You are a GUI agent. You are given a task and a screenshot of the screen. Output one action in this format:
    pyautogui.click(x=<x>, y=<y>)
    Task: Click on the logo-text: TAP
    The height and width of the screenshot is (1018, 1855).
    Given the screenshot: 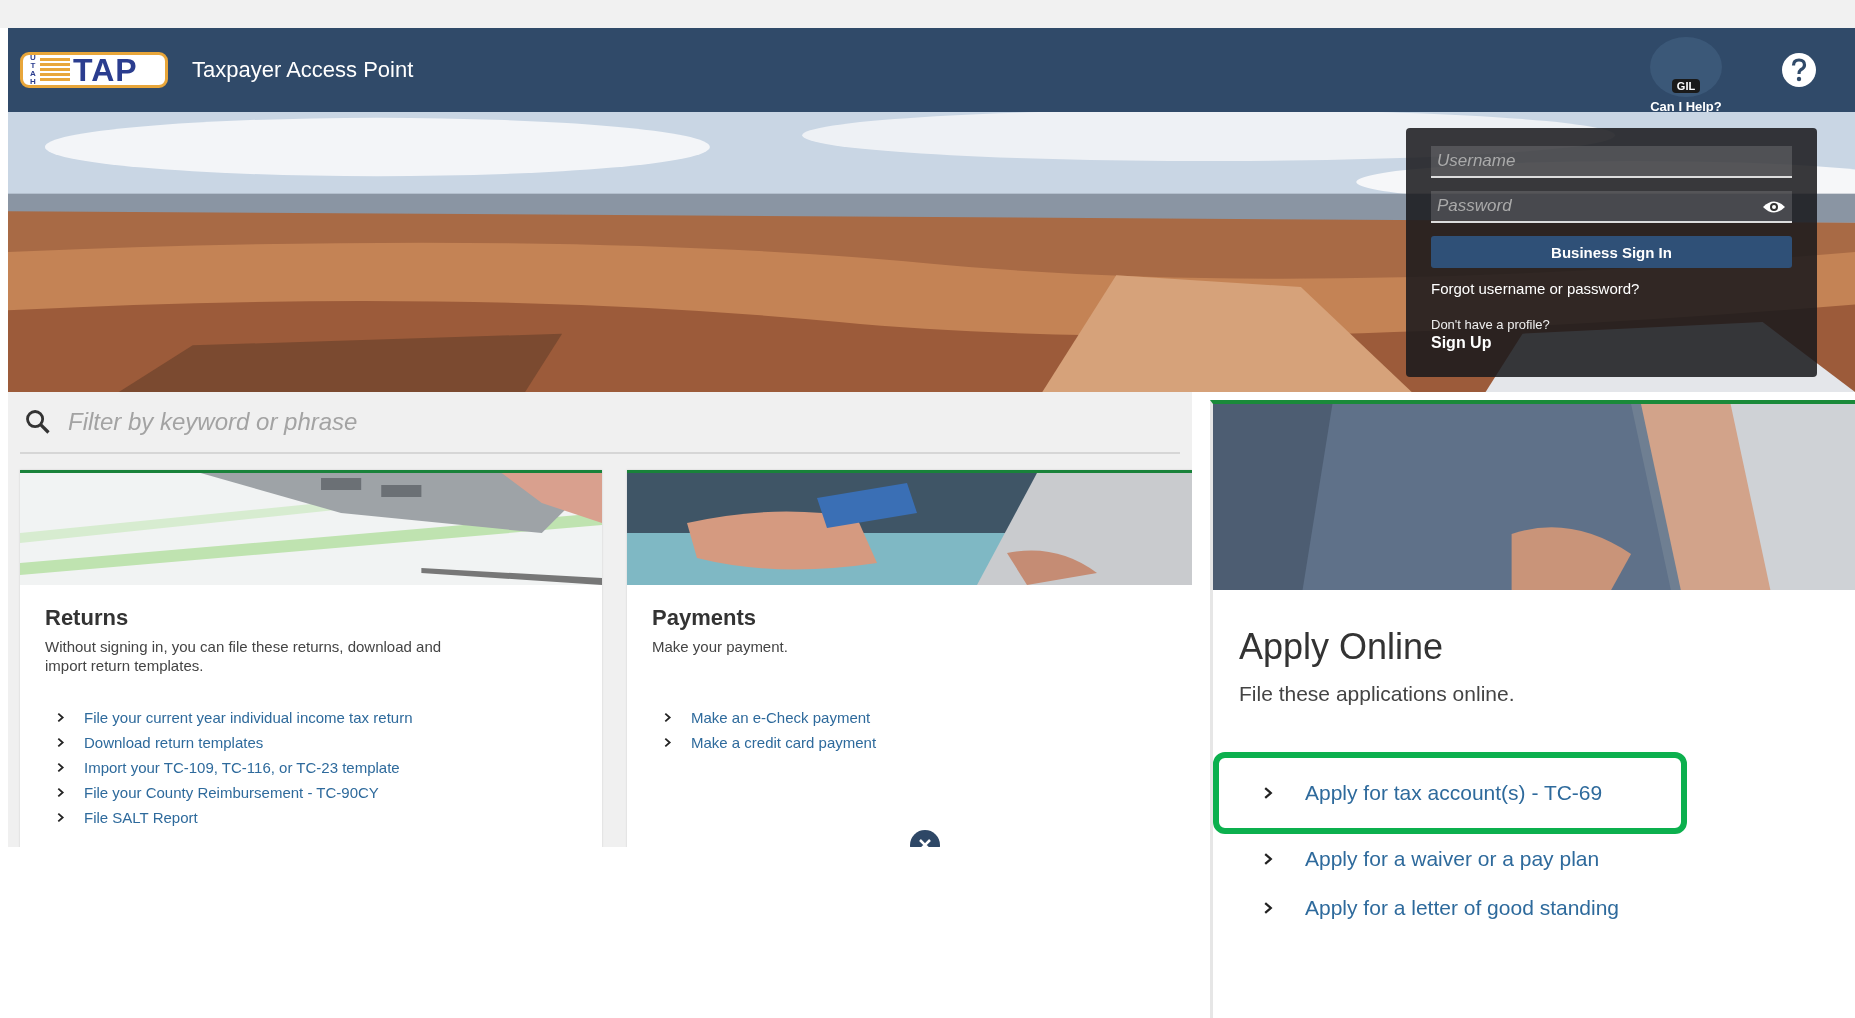 What is the action you would take?
    pyautogui.click(x=105, y=70)
    